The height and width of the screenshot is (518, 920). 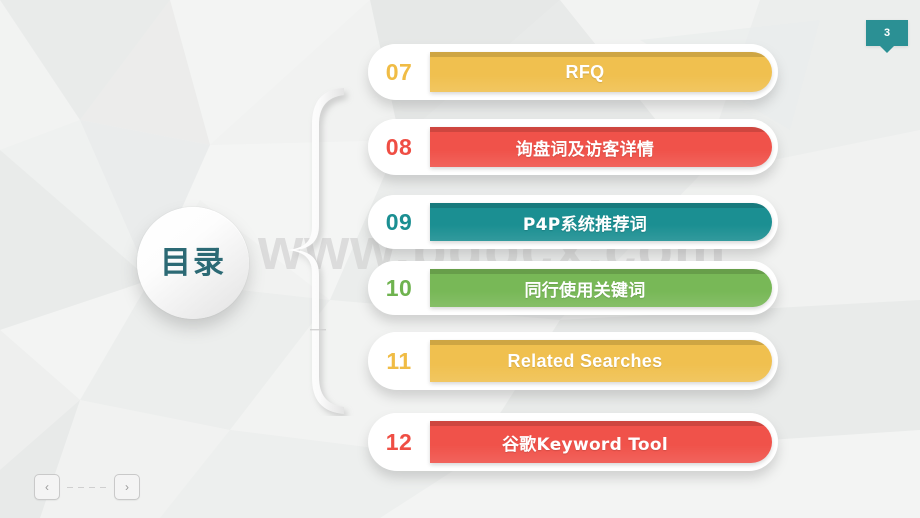 I want to click on page-number-badge: 3, so click(x=887, y=36).